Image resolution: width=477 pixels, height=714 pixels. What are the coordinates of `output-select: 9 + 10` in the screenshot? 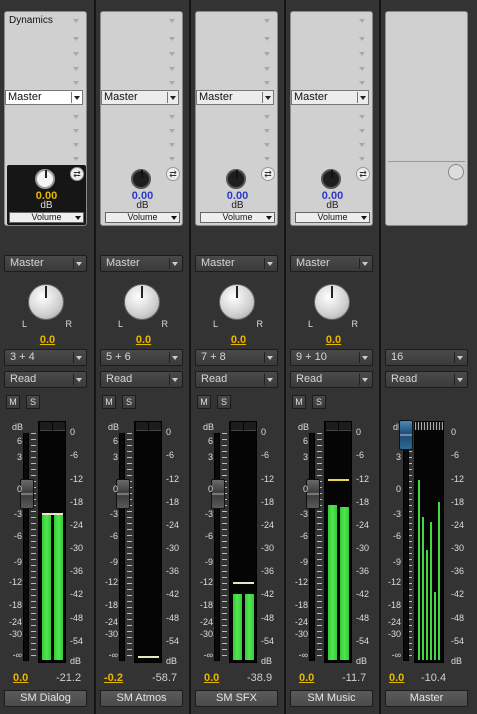 It's located at (331, 357).